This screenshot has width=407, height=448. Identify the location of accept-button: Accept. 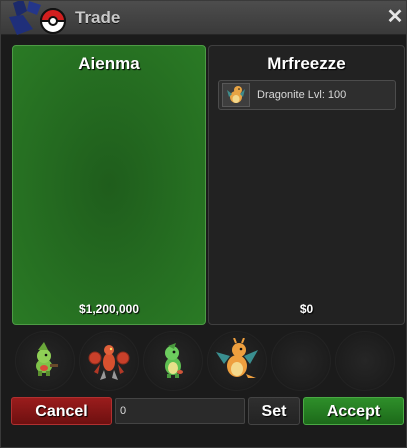
(353, 411).